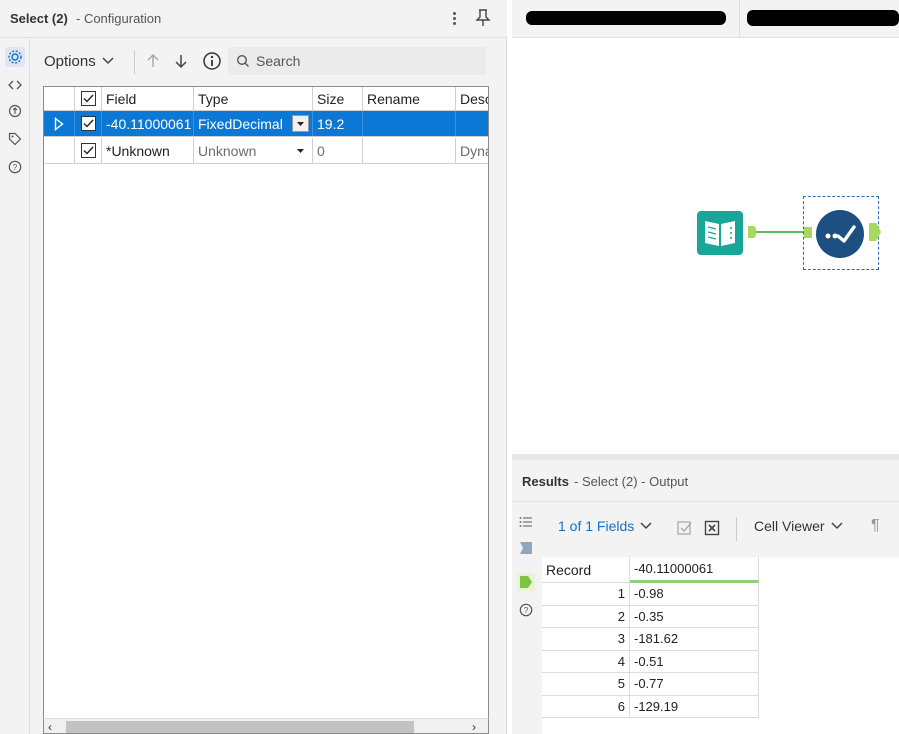 This screenshot has width=899, height=734. I want to click on record-column-header: Record, so click(586, 570).